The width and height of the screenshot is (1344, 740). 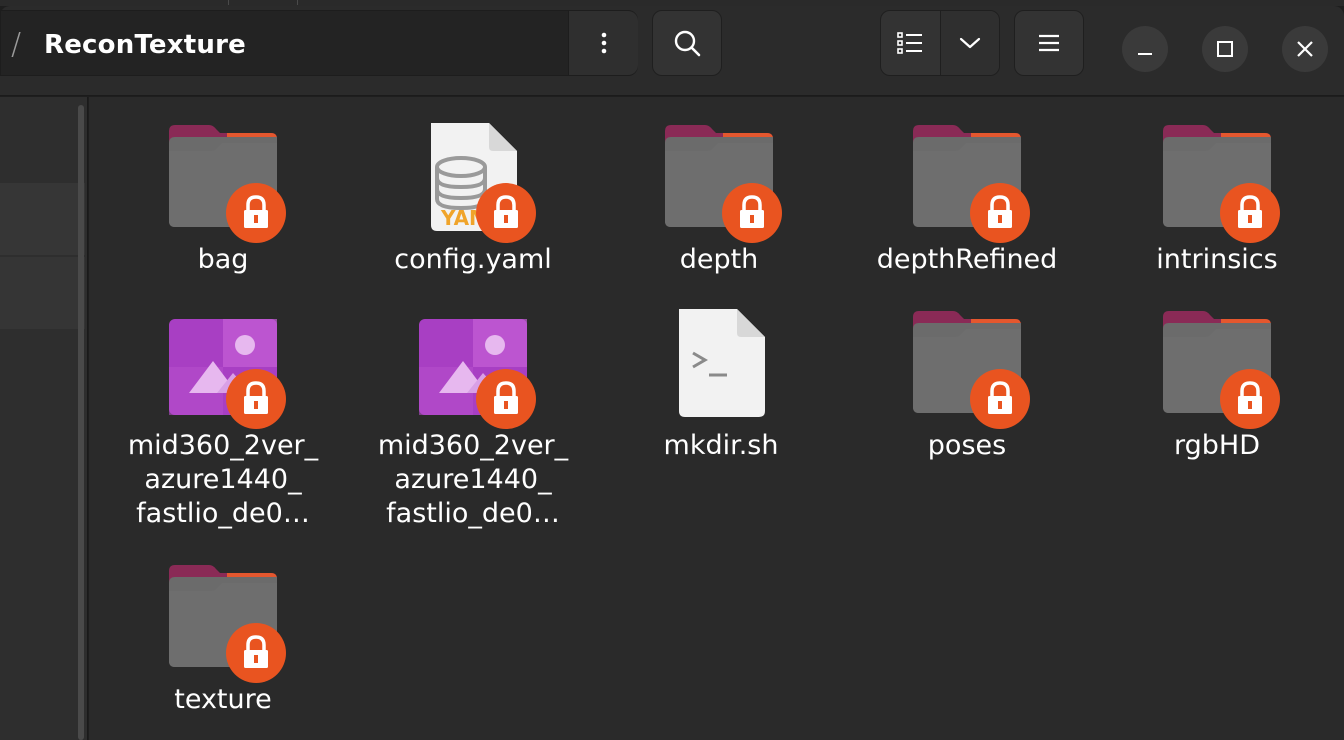 What do you see at coordinates (223, 199) in the screenshot?
I see `file-item-bag: bag` at bounding box center [223, 199].